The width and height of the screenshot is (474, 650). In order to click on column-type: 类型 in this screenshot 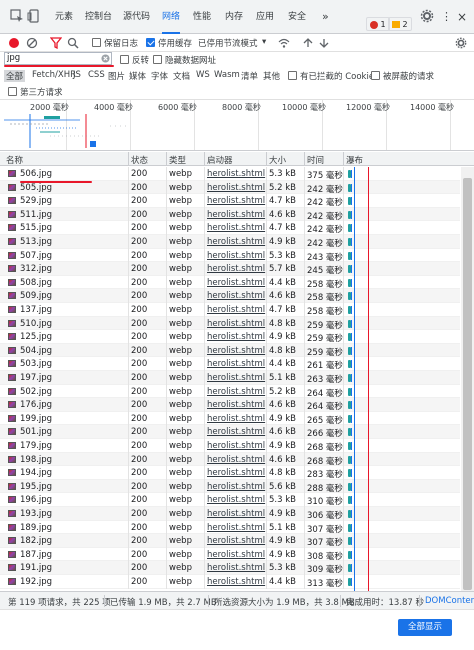, I will do `click(177, 160)`.